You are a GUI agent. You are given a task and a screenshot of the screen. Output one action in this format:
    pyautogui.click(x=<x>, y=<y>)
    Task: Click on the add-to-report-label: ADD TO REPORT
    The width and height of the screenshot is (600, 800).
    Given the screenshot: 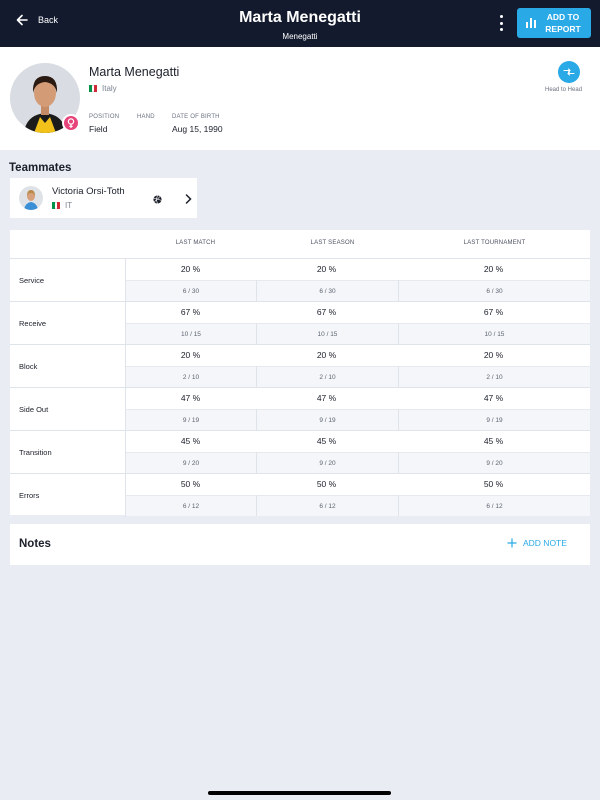 What is the action you would take?
    pyautogui.click(x=563, y=23)
    